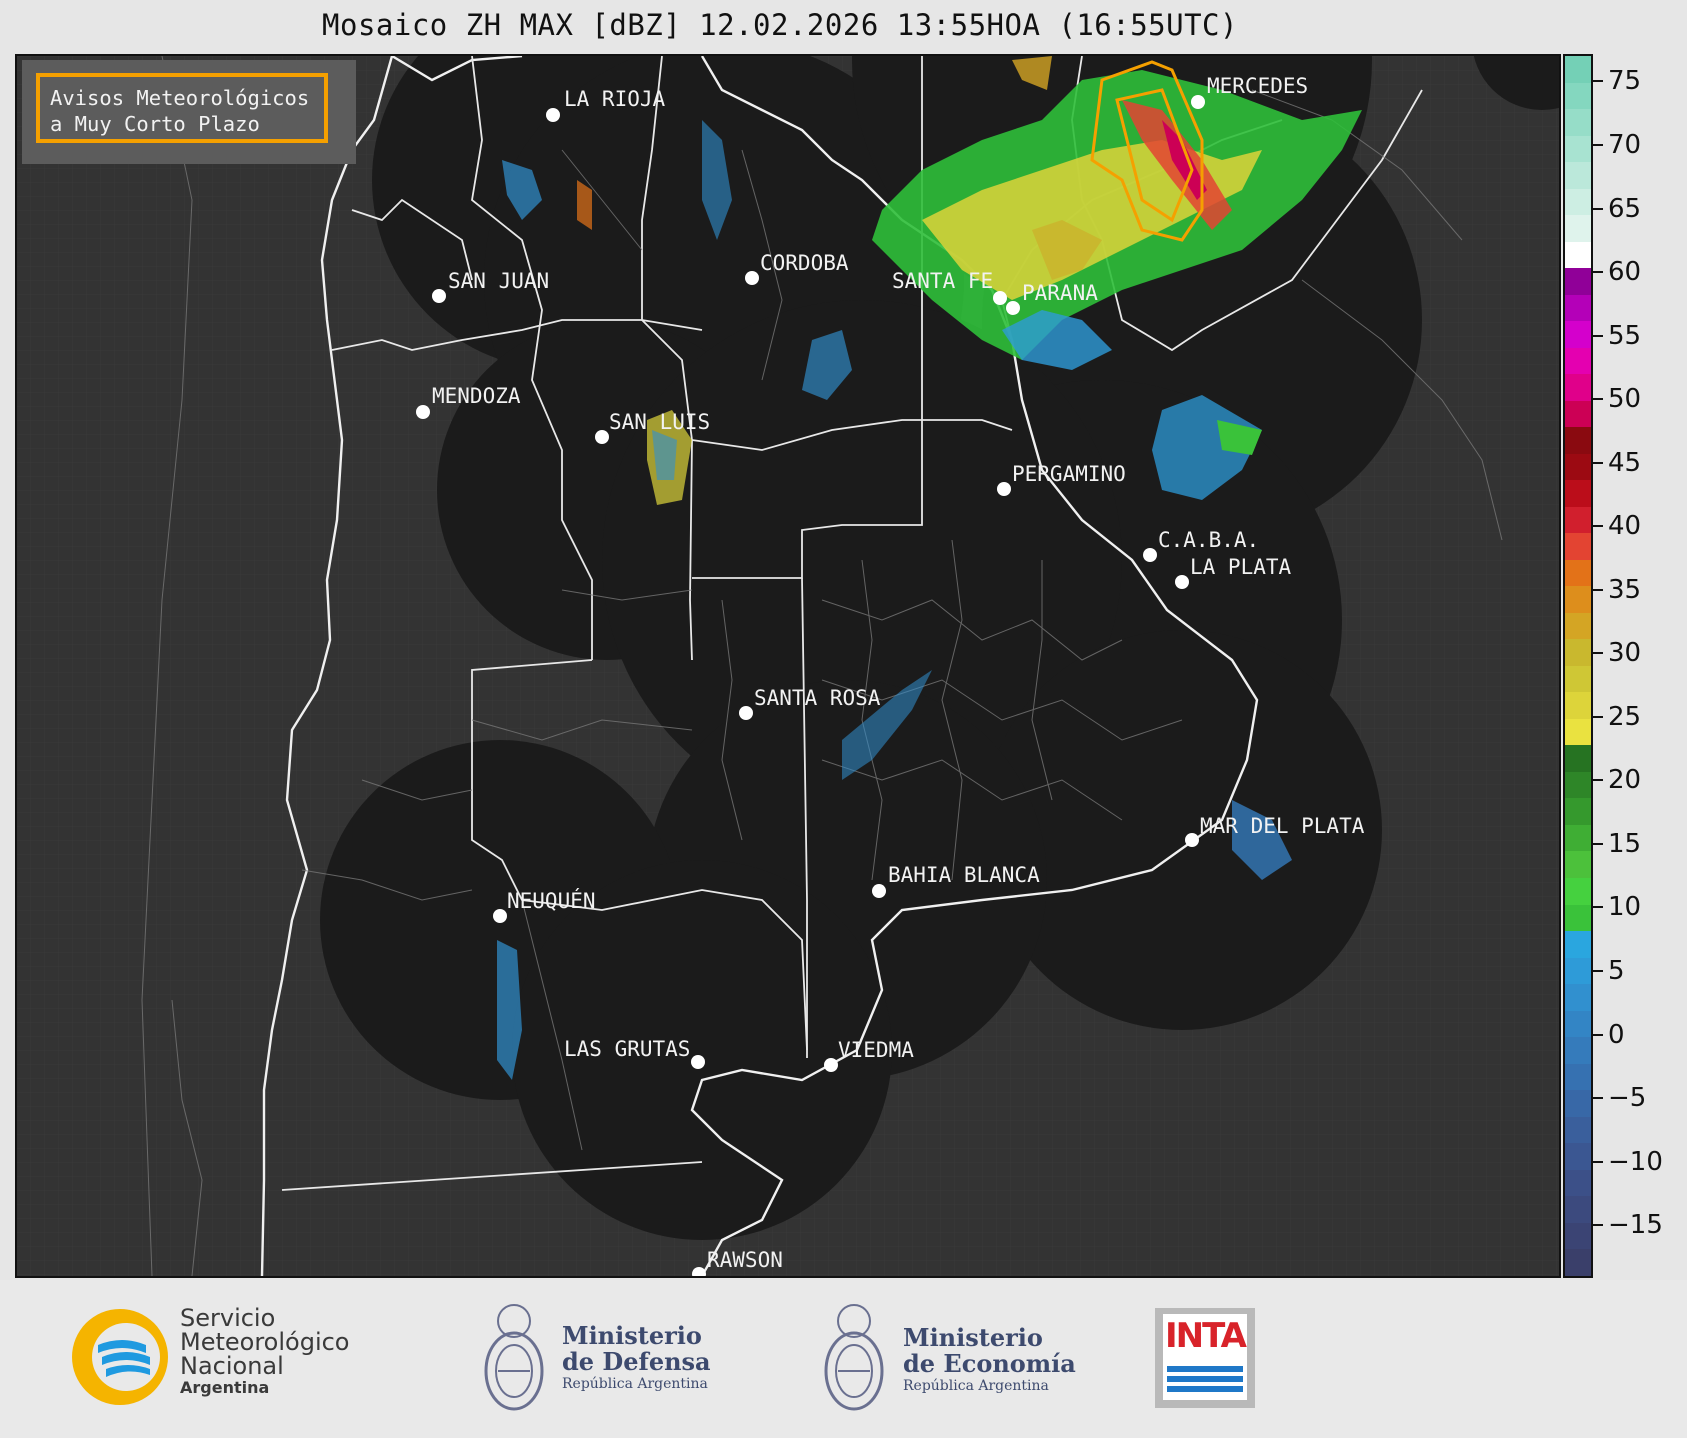 This screenshot has height=1438, width=1687. Describe the element at coordinates (265, 1342) in the screenshot. I see `smn-name-line2: Meteorológico` at that location.